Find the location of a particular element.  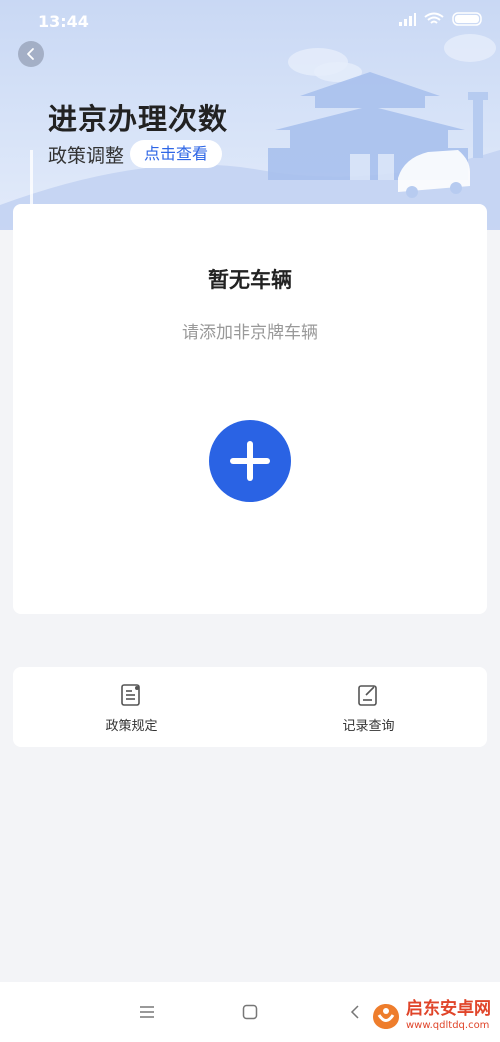

back-nav-button is located at coordinates (355, 1012).